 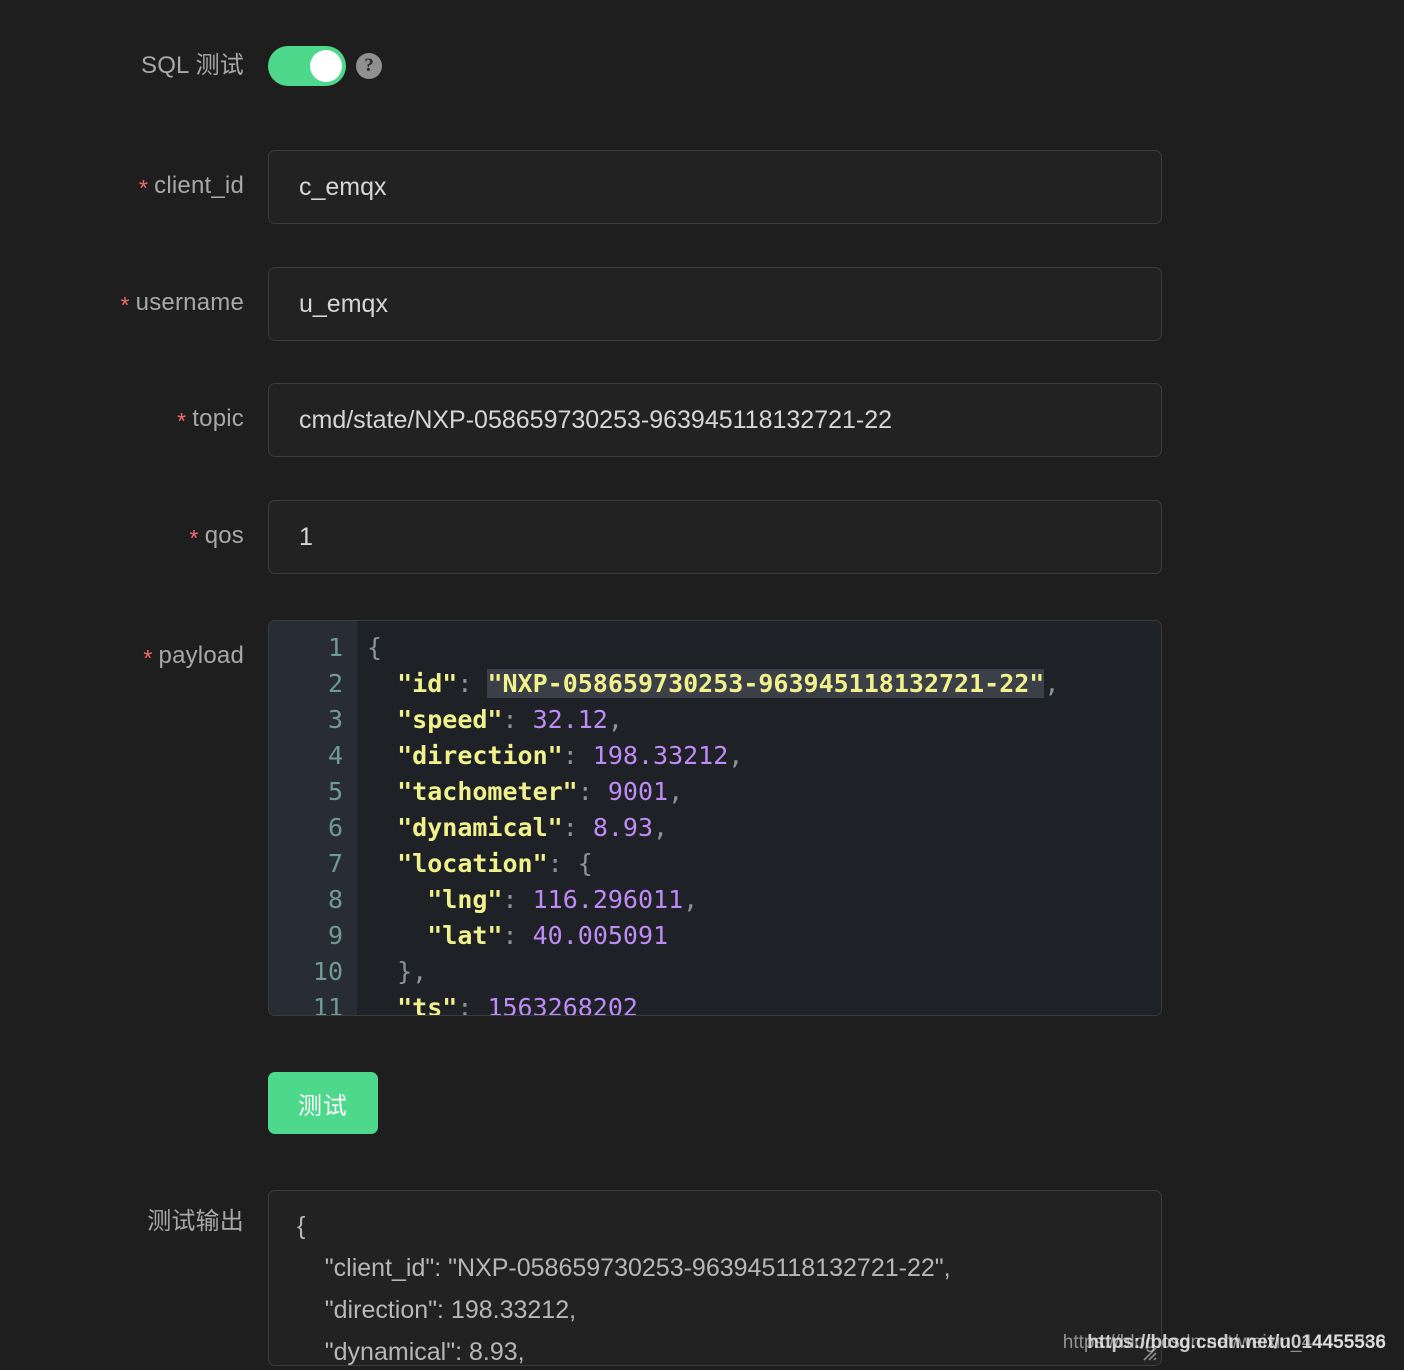 I want to click on field-row-username: * username u_emqx, so click(x=581, y=304).